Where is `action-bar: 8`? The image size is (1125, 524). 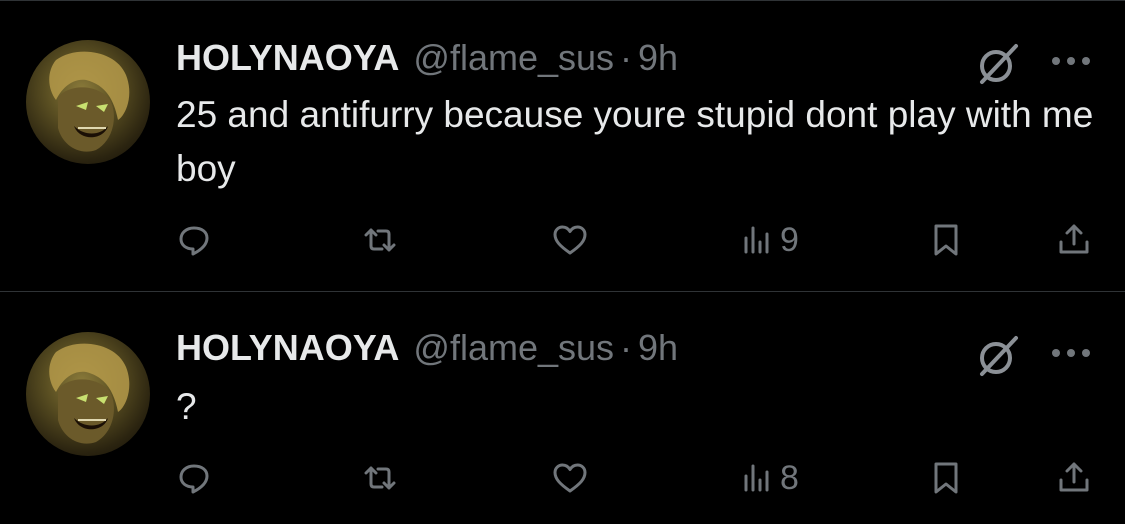 action-bar: 8 is located at coordinates (562, 478).